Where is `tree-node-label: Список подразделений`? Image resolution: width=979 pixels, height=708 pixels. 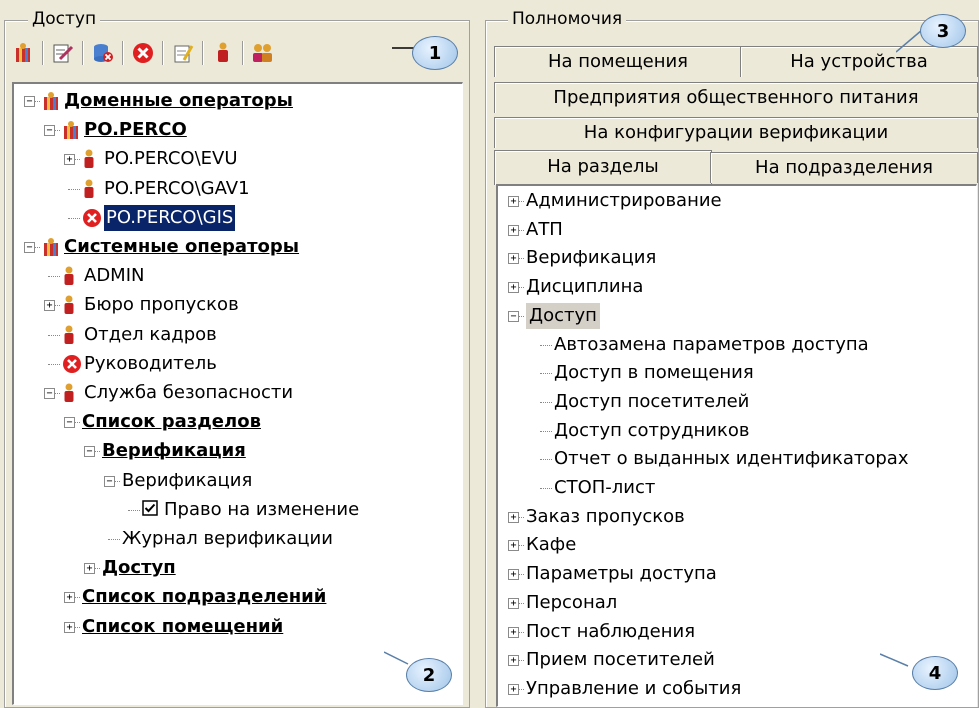
tree-node-label: Список подразделений is located at coordinates (204, 597).